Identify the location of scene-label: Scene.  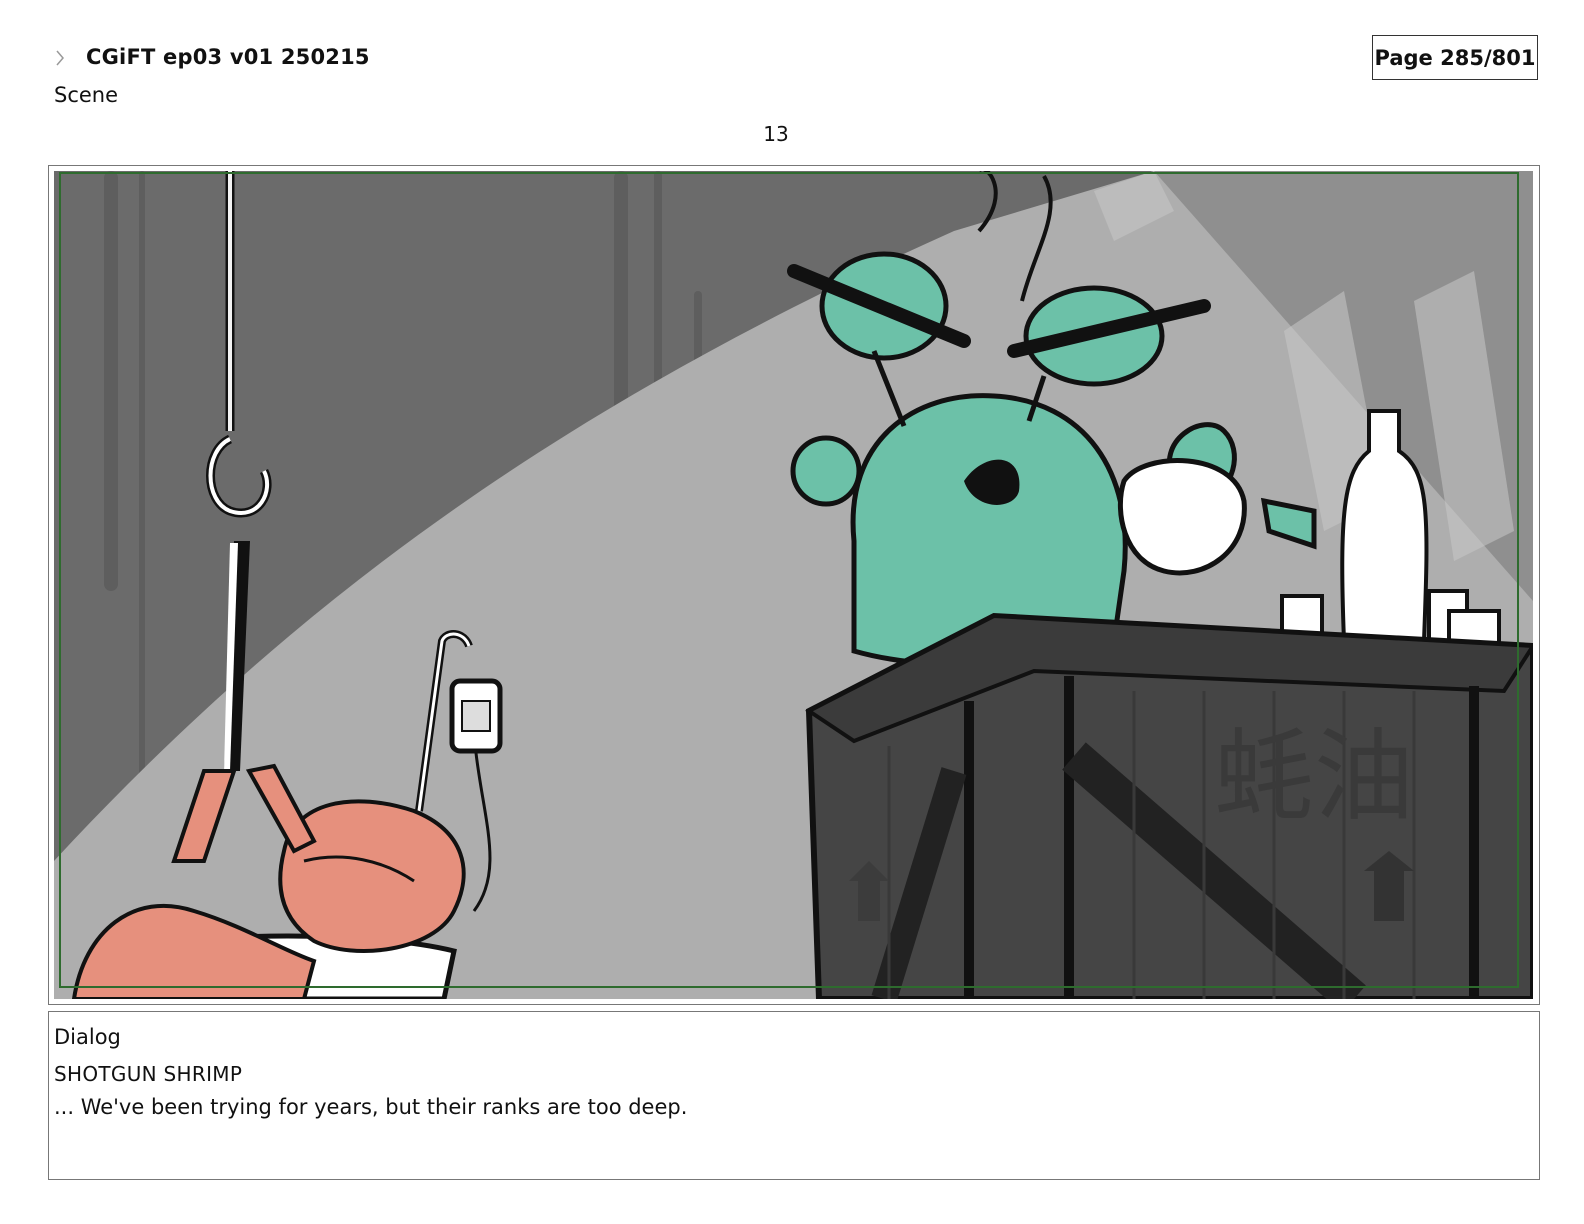
(86, 95).